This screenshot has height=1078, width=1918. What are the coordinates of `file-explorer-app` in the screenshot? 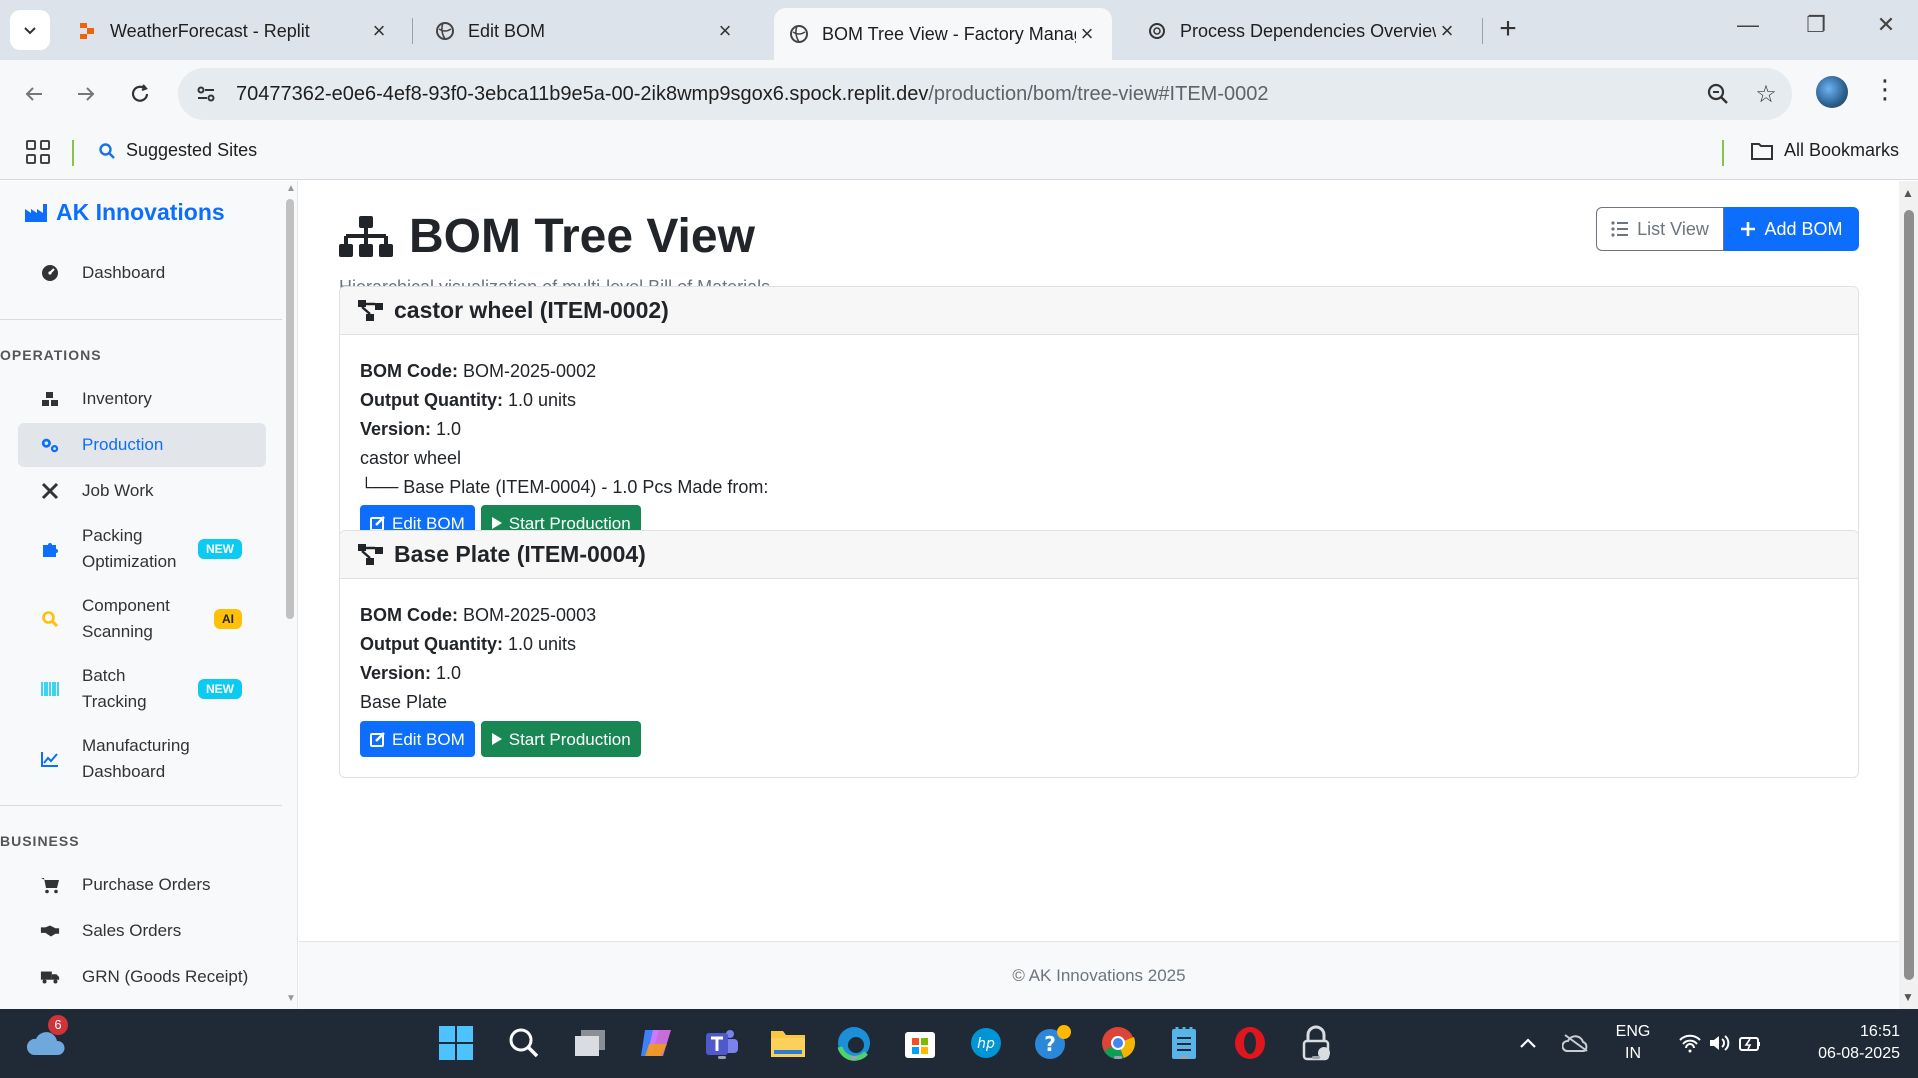 It's located at (788, 1043).